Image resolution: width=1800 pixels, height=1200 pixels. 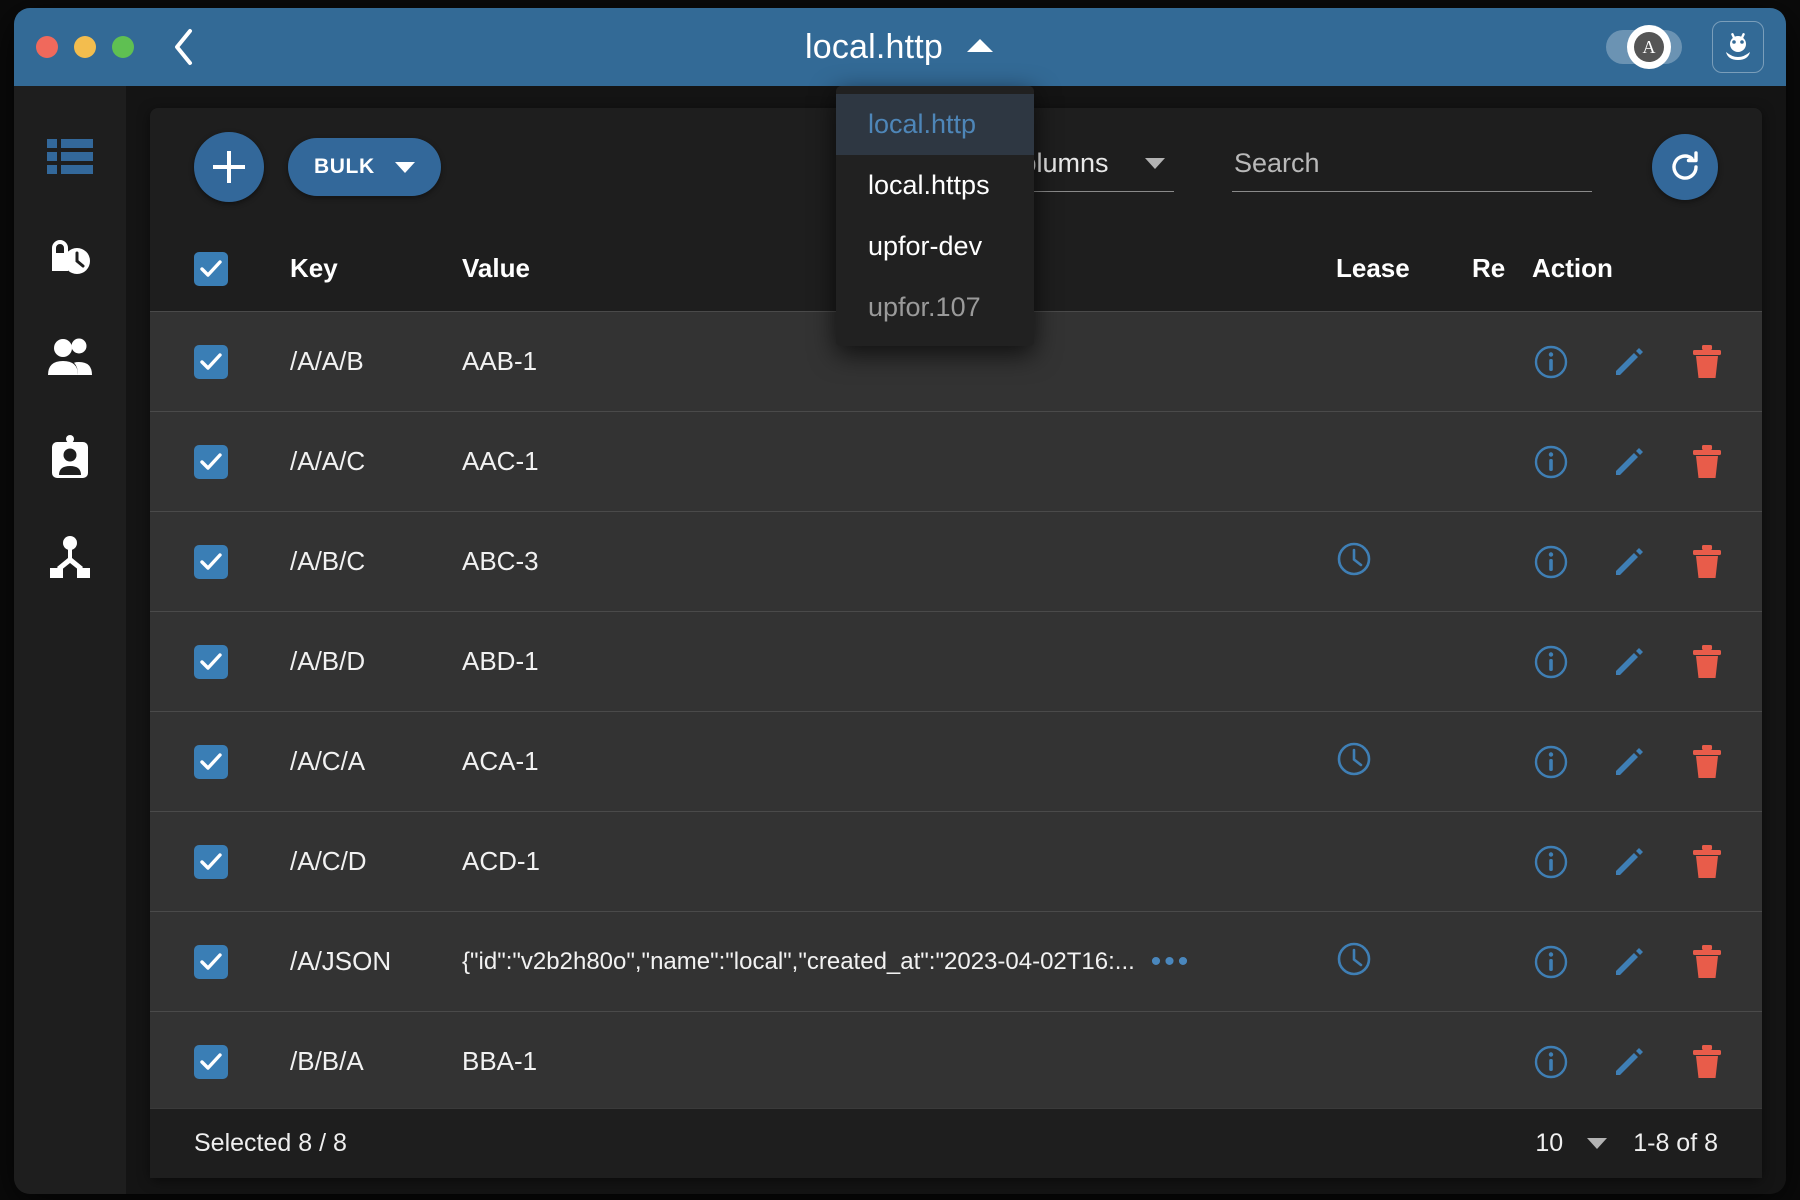 I want to click on cell-value: BBA-1, so click(x=500, y=1061).